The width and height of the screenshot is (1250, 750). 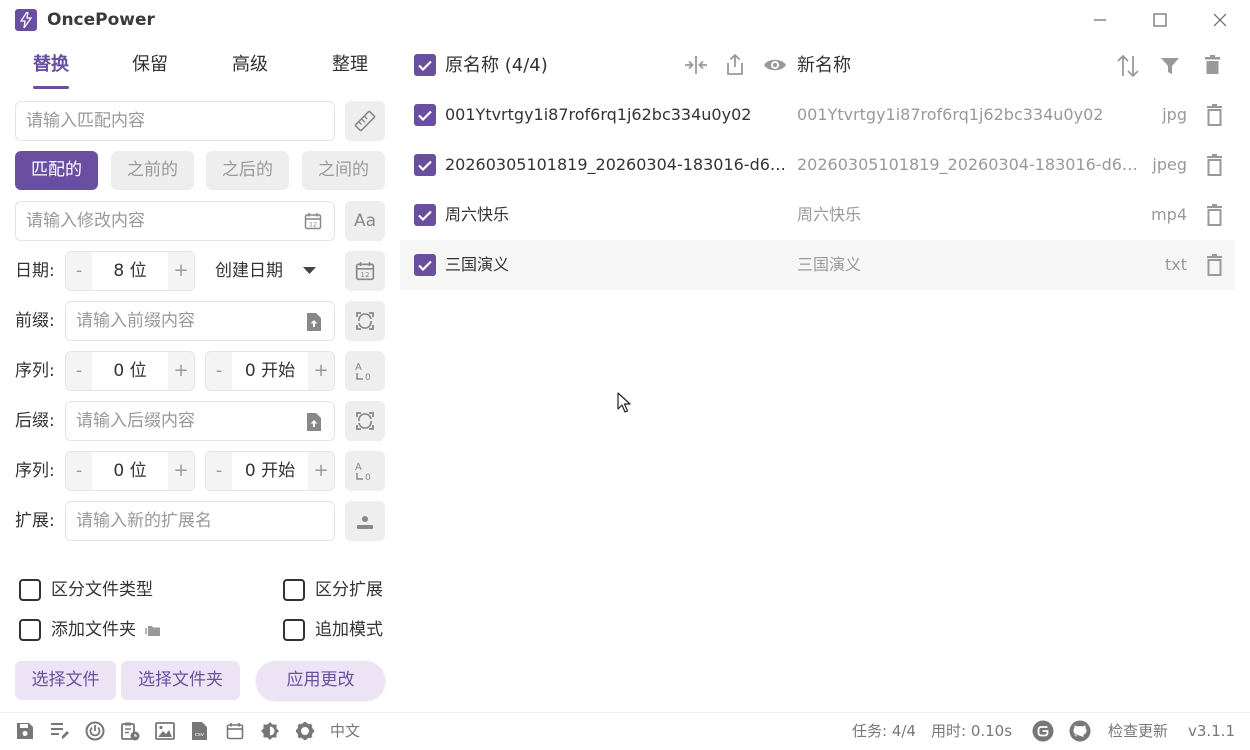 What do you see at coordinates (884, 731) in the screenshot?
I see `task-count: 任务: 4/4` at bounding box center [884, 731].